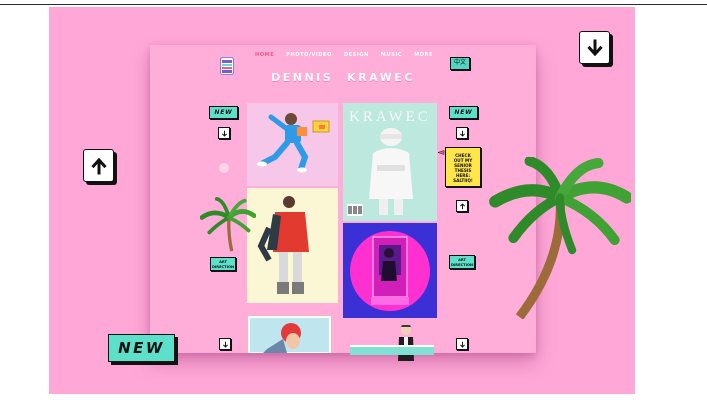 The height and width of the screenshot is (419, 707). What do you see at coordinates (460, 63) in the screenshot?
I see `language-toggle-button: 中文` at bounding box center [460, 63].